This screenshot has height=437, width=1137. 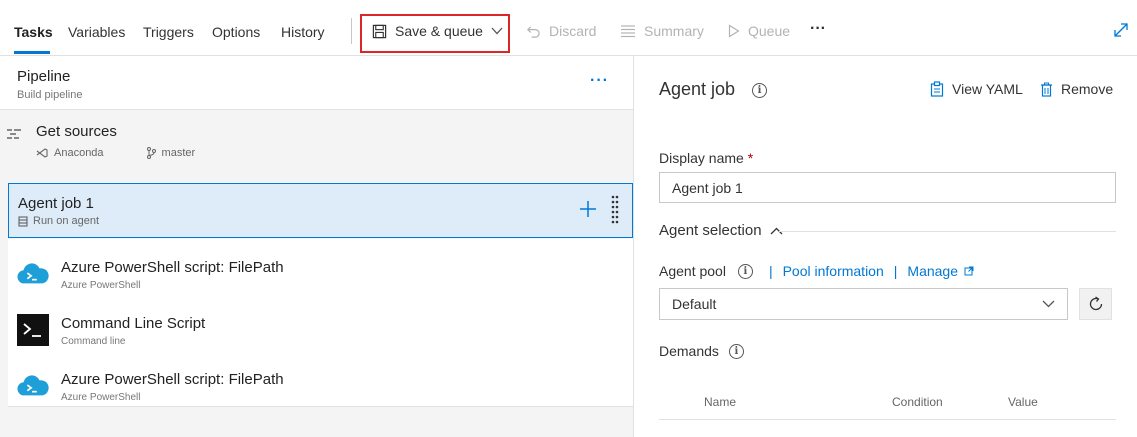 I want to click on task-item: Command Line Script Command line, so click(x=320, y=331).